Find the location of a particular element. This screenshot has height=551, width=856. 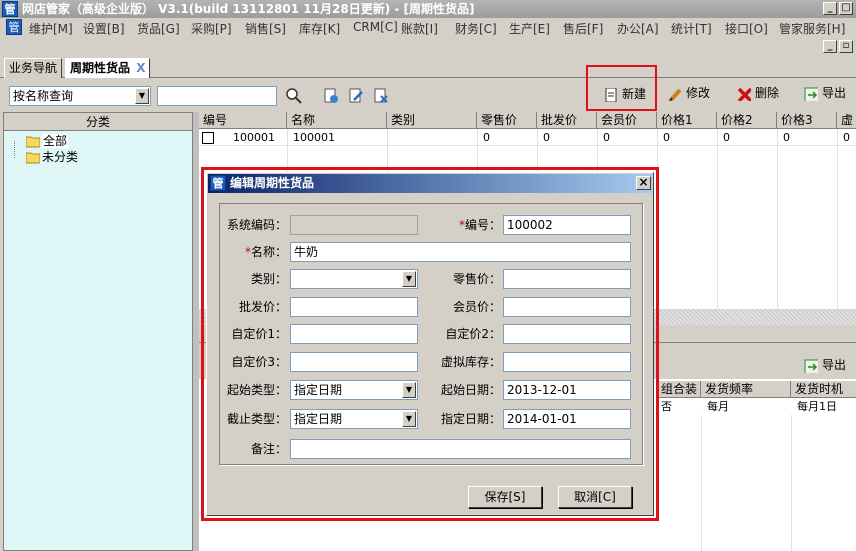

menu-settings: 设置[B] is located at coordinates (104, 28).